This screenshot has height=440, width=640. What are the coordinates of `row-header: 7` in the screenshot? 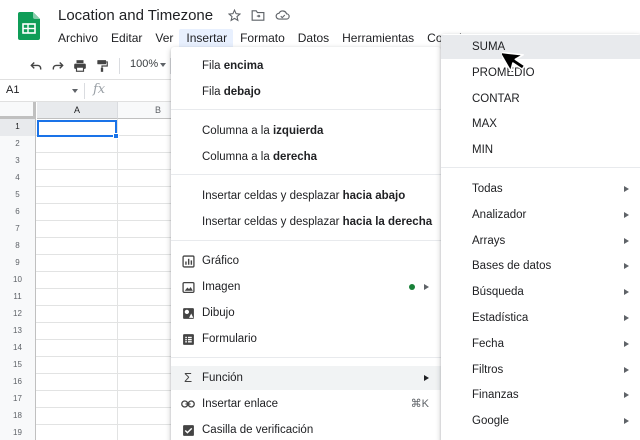 It's located at (18, 229).